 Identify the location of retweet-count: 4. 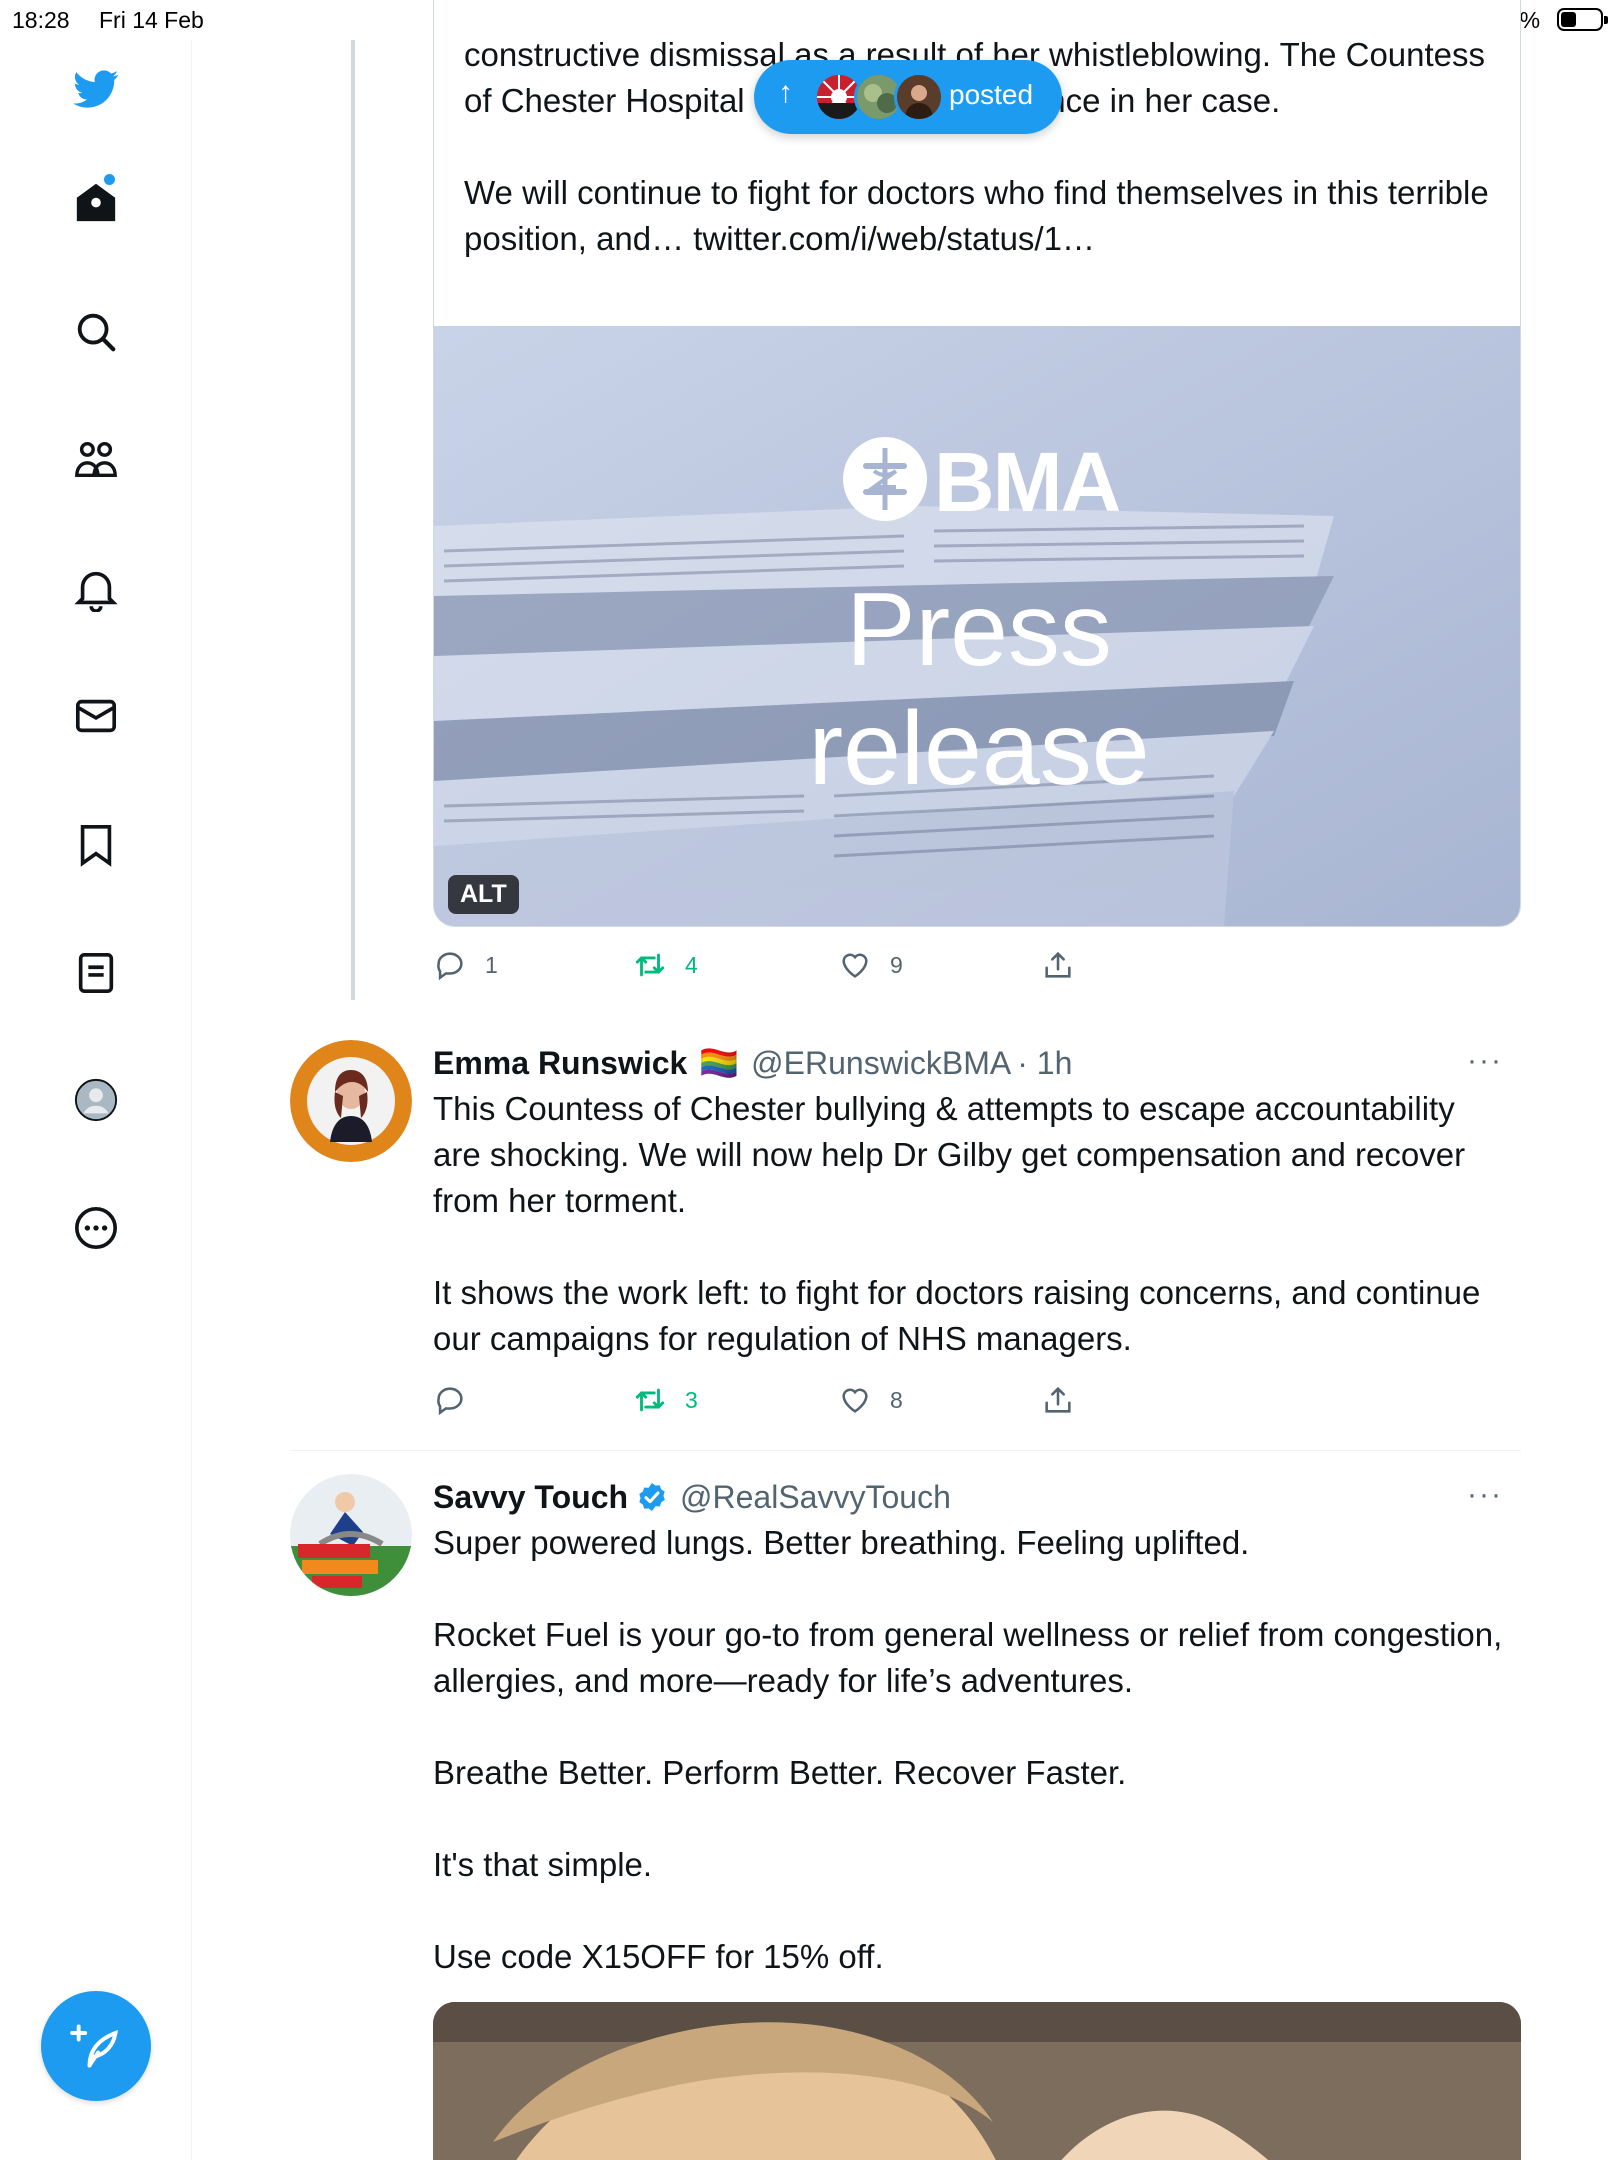
(691, 964).